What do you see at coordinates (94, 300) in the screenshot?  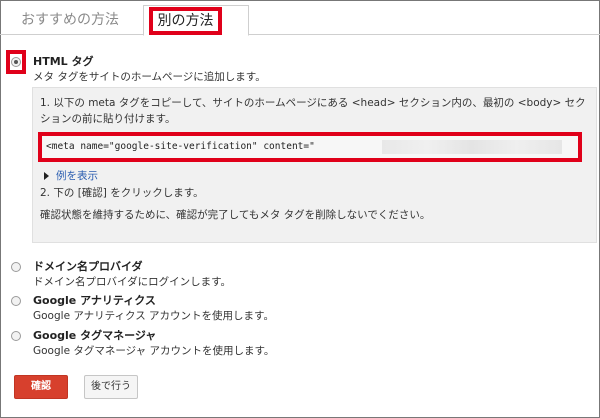 I see `option-google-analytics-title: Google アナリティクス` at bounding box center [94, 300].